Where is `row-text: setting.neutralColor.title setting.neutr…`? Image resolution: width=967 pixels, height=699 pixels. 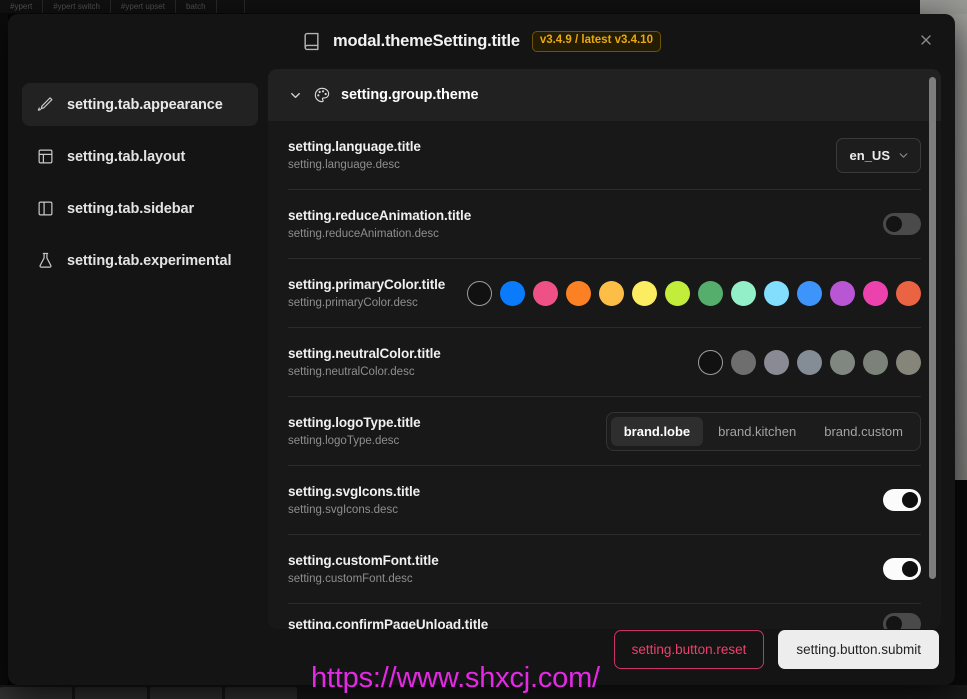
row-text: setting.neutralColor.title setting.neutr… is located at coordinates (364, 362).